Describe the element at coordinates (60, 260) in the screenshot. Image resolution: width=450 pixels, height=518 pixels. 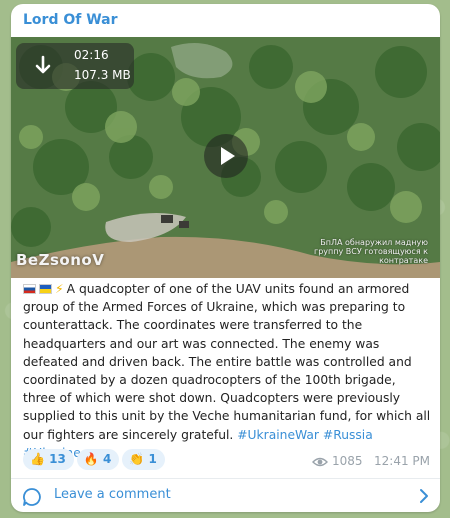
I see `watermark-left: BeZsonoV` at that location.